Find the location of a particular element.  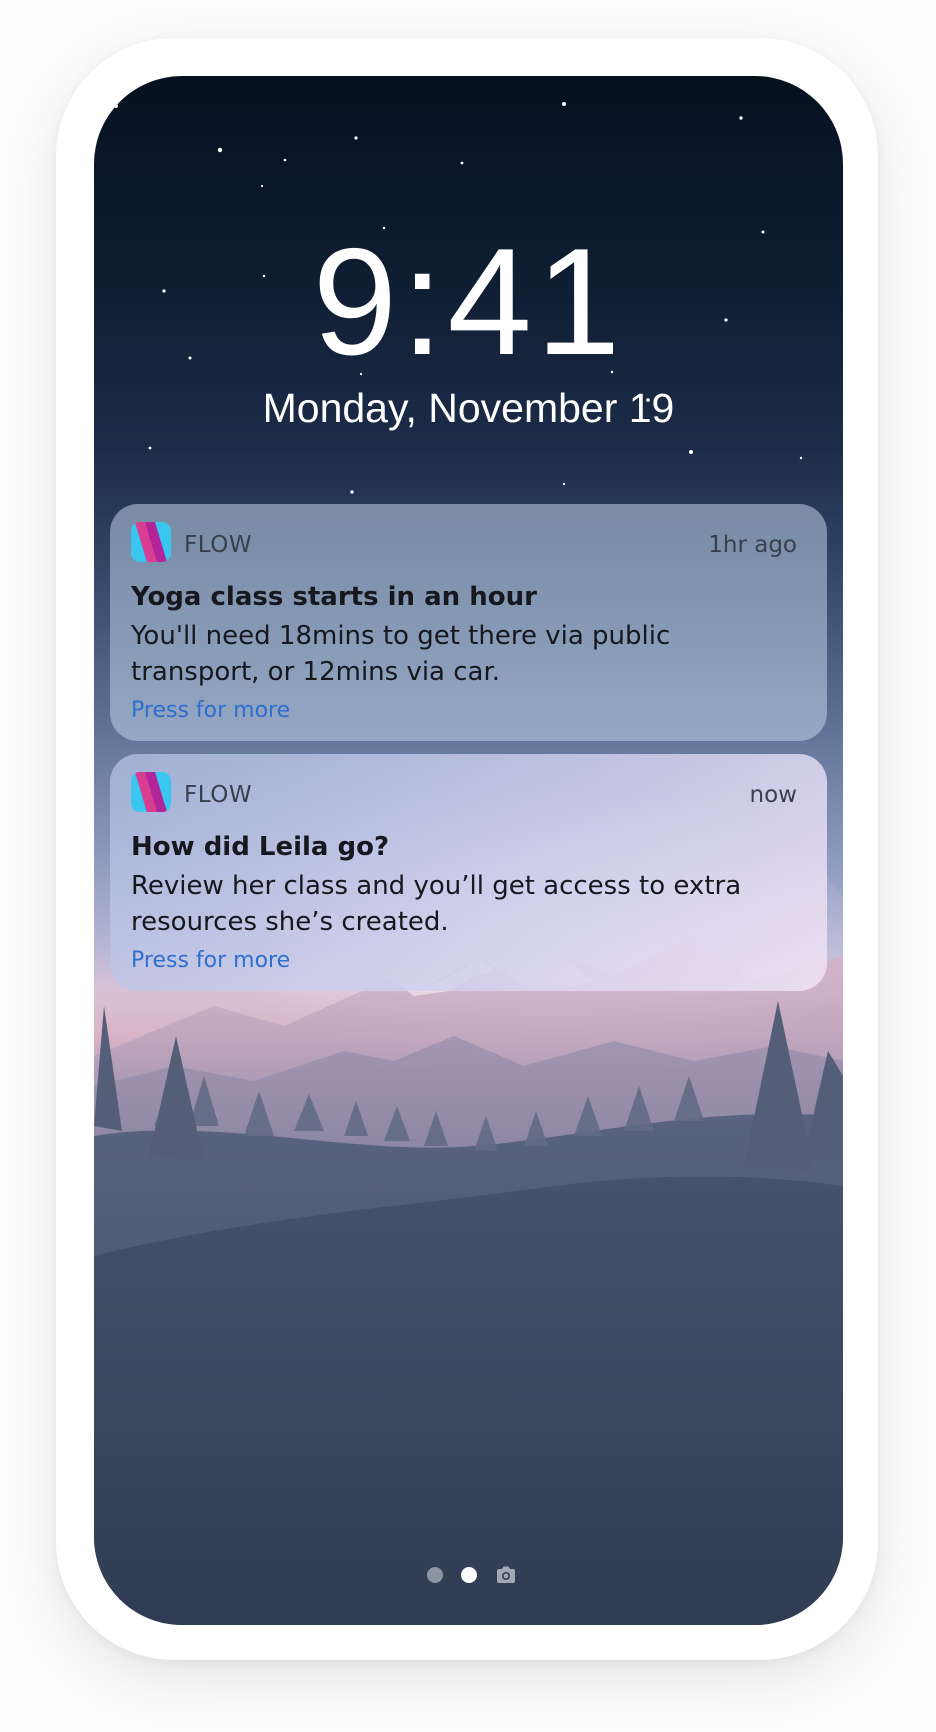

notification-timestamp: 1hr ago is located at coordinates (752, 545).